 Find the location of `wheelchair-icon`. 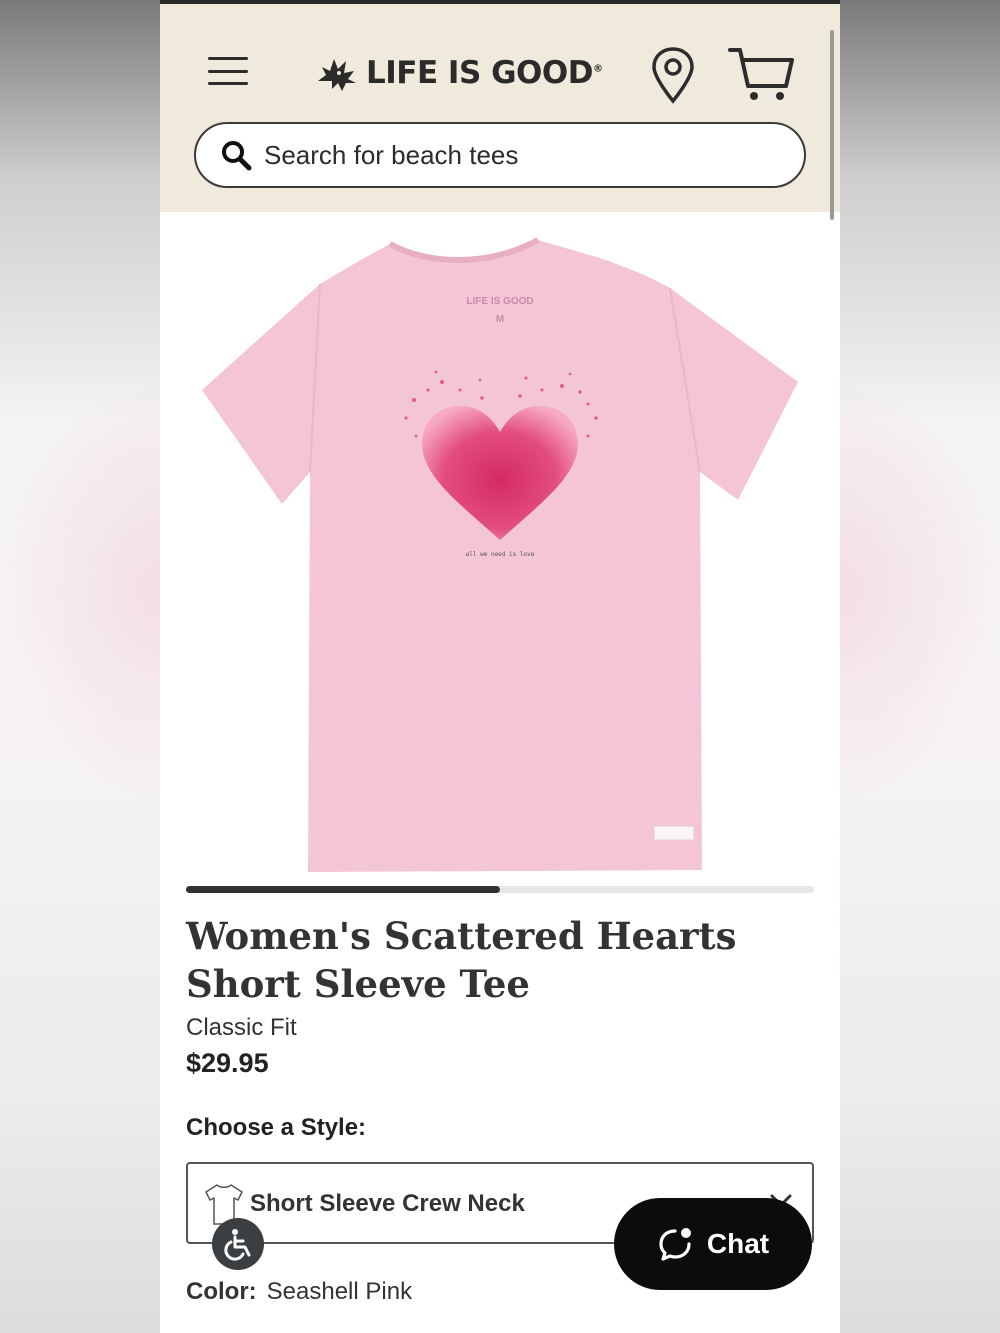

wheelchair-icon is located at coordinates (237, 1245).